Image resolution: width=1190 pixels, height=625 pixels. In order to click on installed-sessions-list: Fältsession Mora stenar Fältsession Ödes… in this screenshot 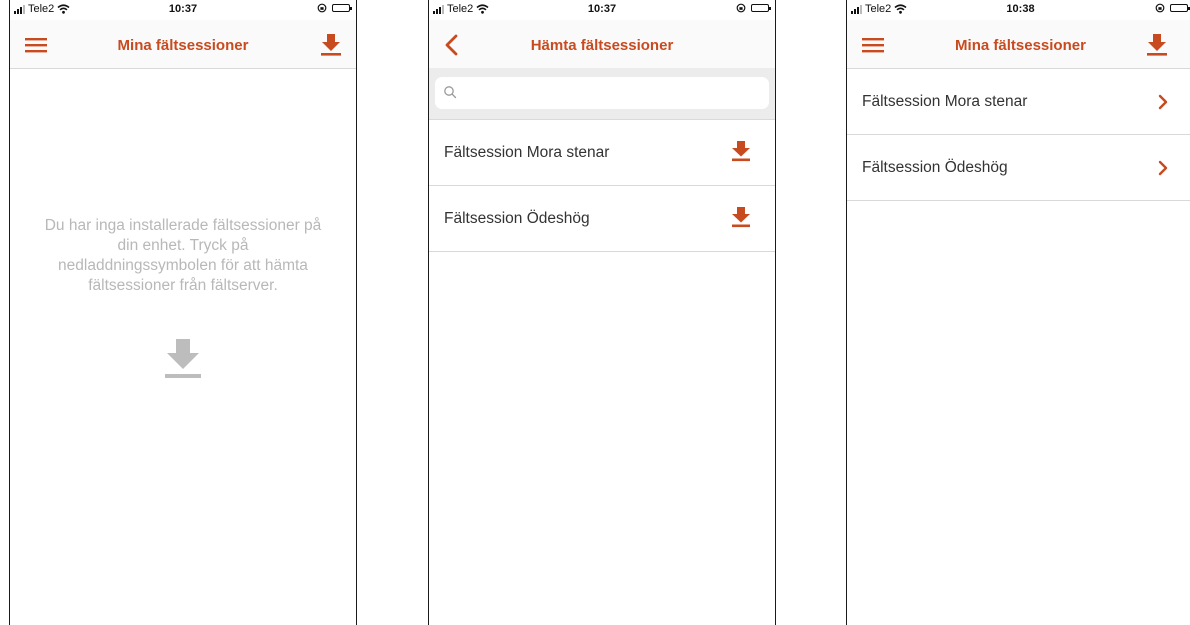, I will do `click(1018, 135)`.